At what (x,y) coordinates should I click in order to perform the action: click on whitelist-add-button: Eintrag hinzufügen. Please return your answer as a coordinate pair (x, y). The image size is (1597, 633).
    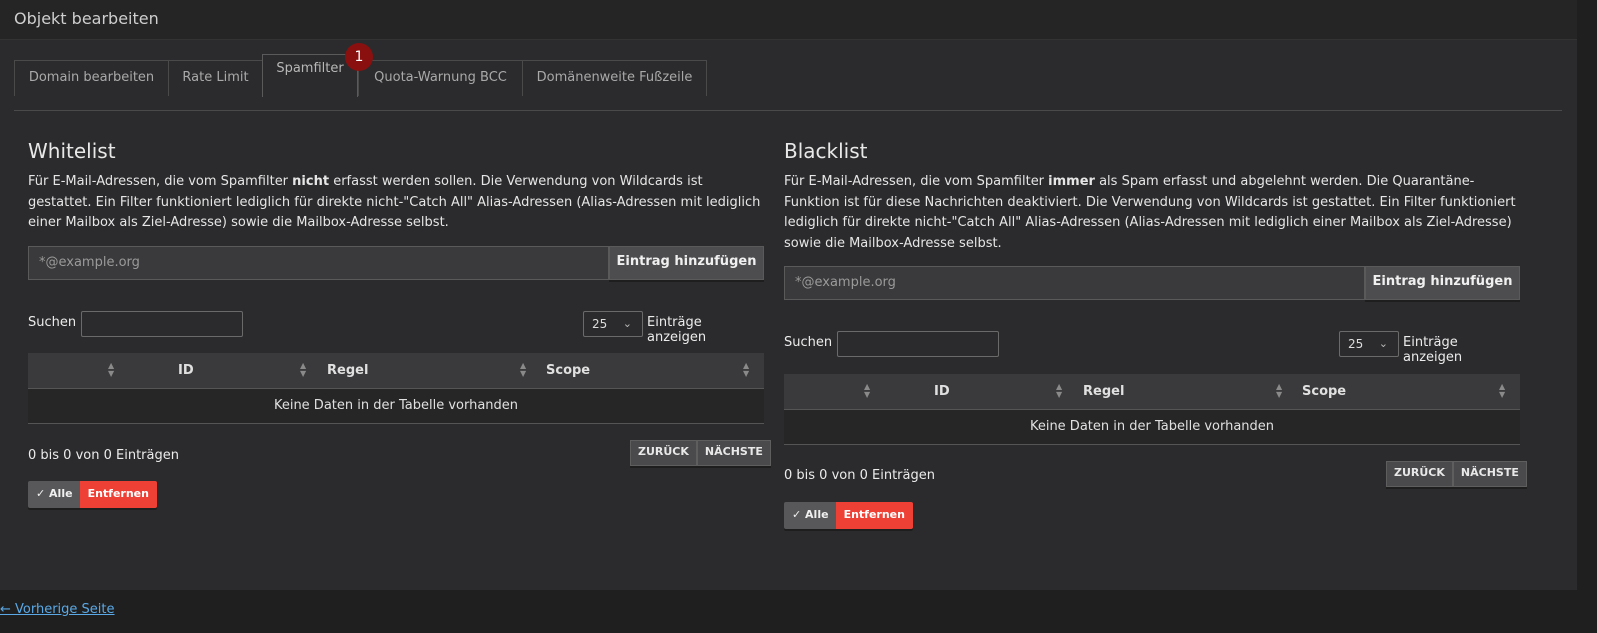
    Looking at the image, I should click on (686, 263).